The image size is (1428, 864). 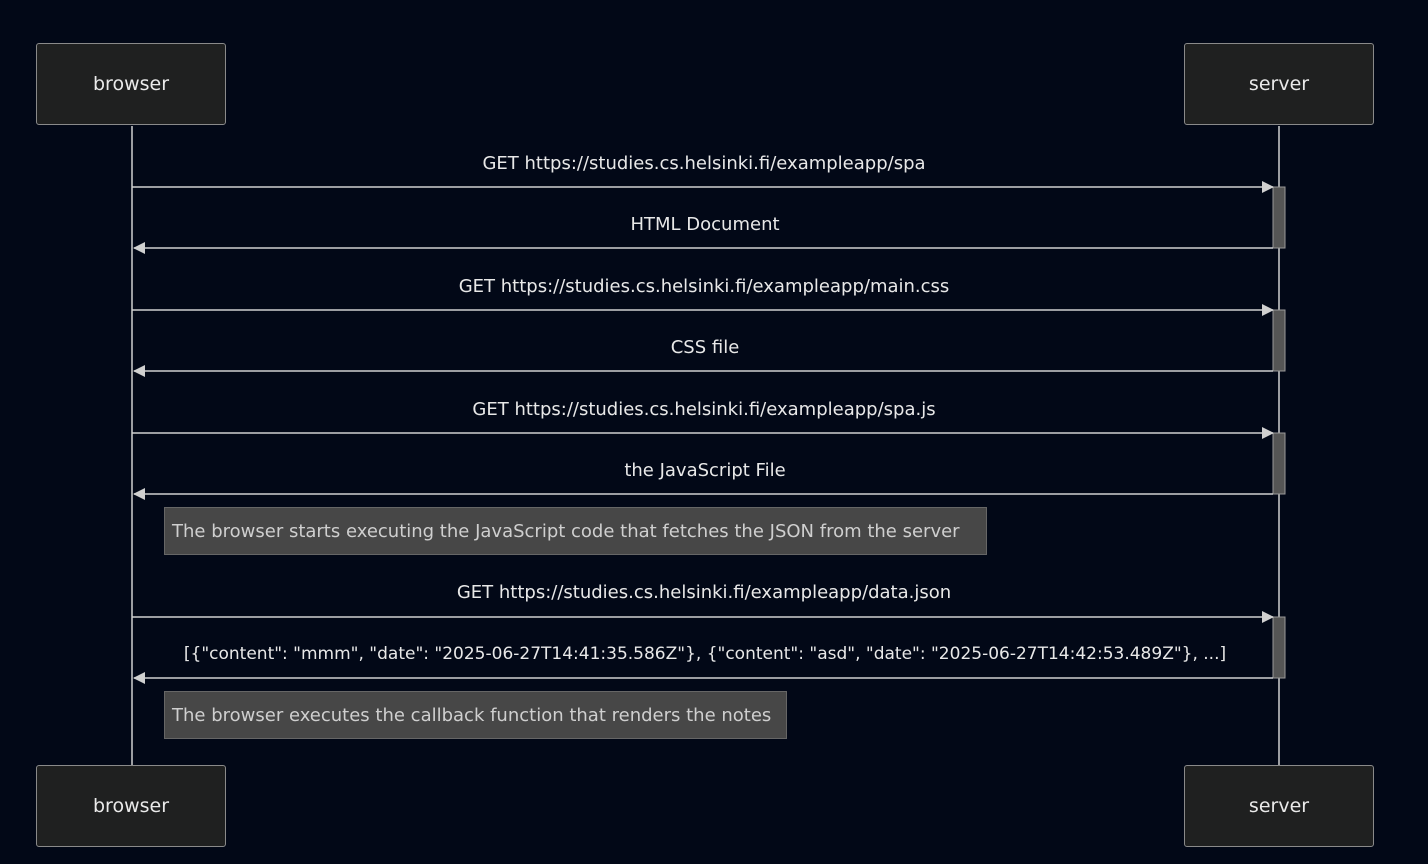 I want to click on browser-actor-top: browser, so click(x=131, y=84).